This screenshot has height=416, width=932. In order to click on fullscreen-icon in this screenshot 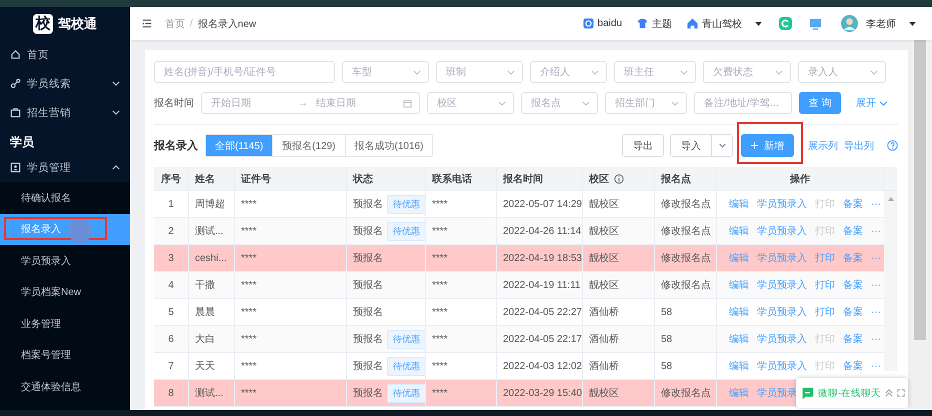, I will do `click(901, 393)`.